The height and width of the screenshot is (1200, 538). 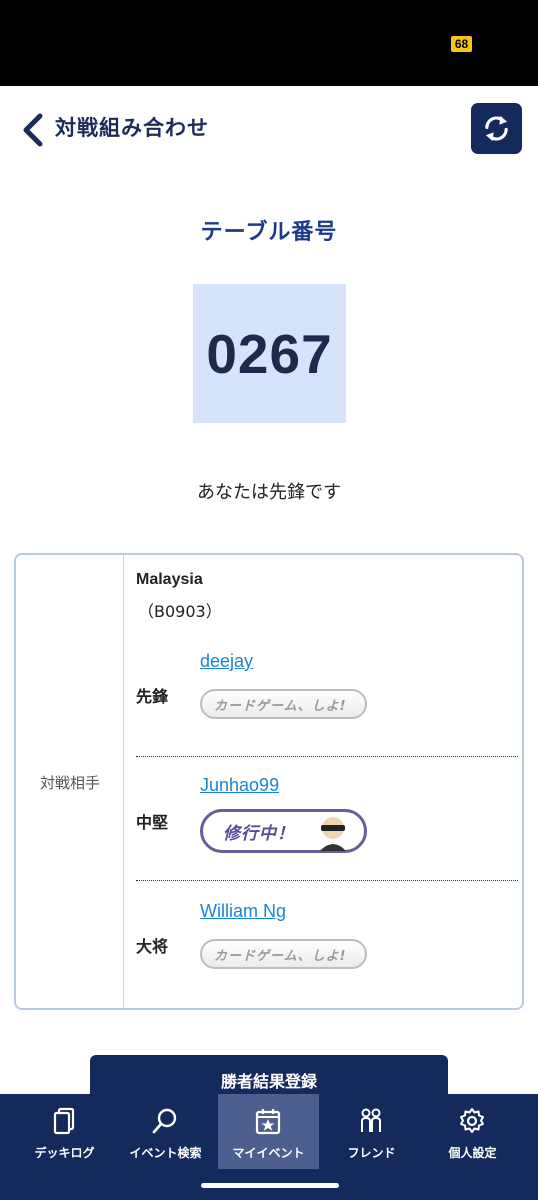 What do you see at coordinates (371, 1153) in the screenshot?
I see `tab-label: フレンド` at bounding box center [371, 1153].